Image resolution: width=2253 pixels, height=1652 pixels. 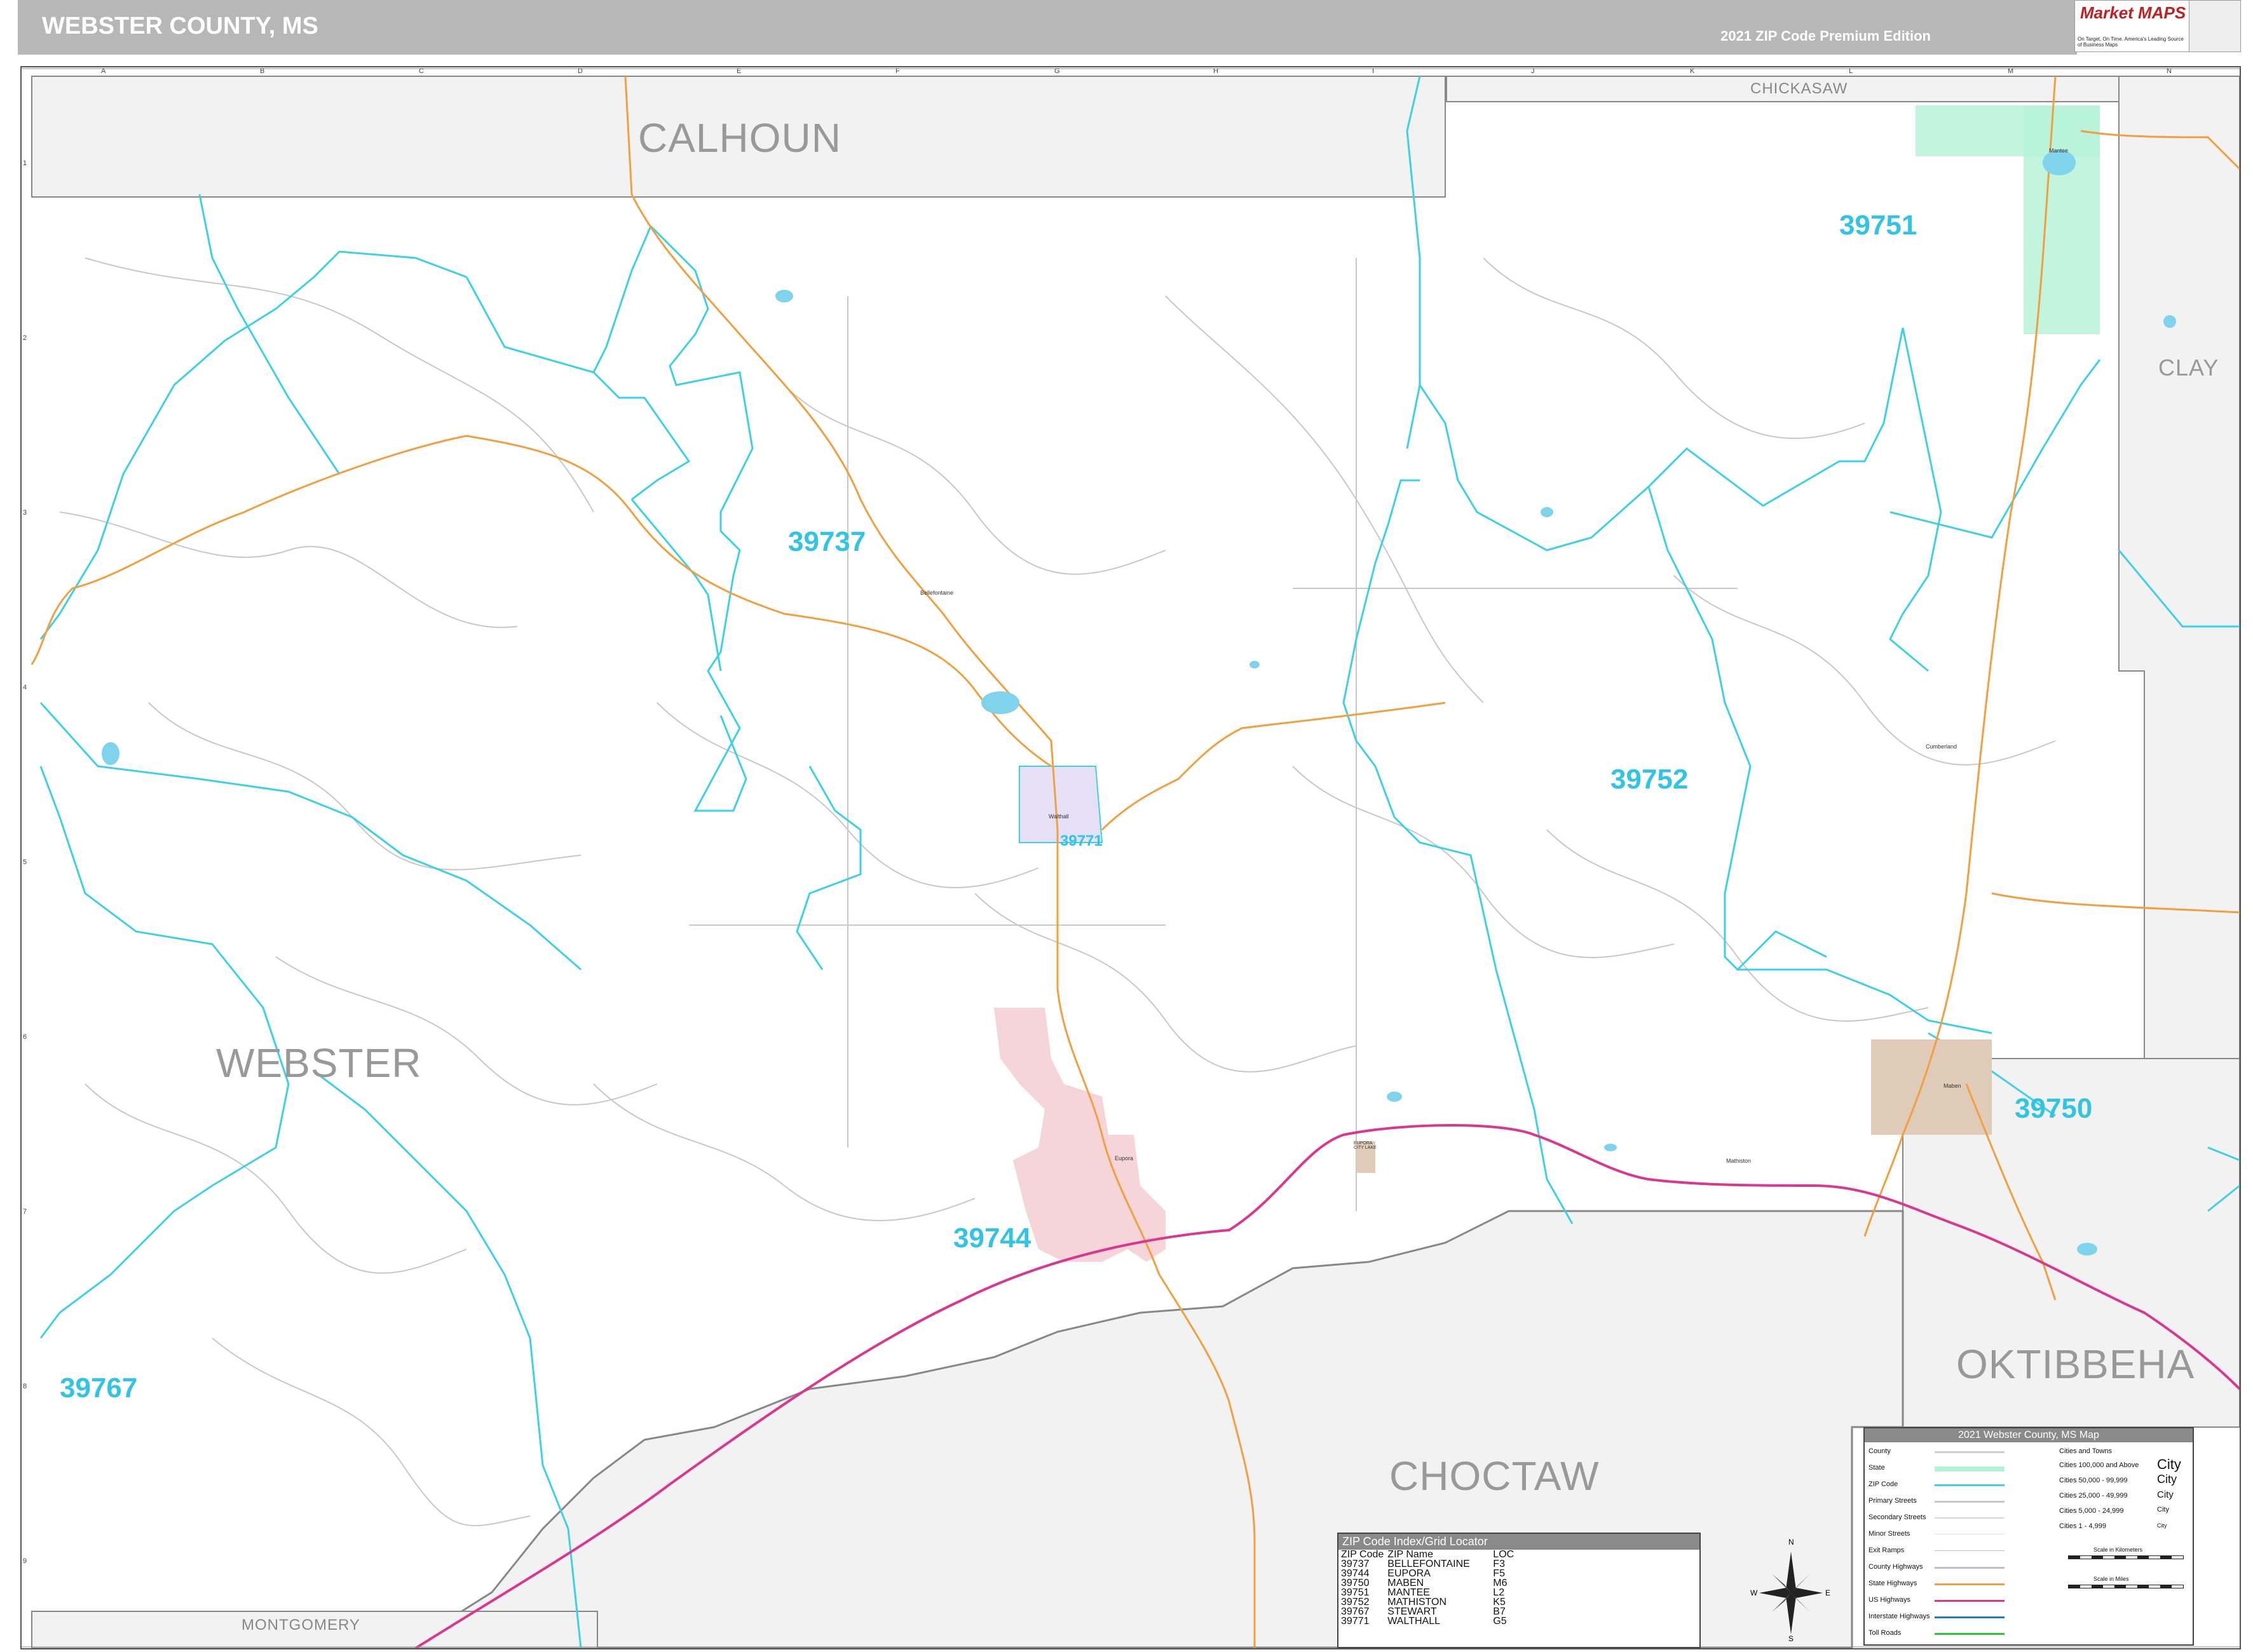 What do you see at coordinates (2165, 1494) in the screenshot?
I see `legend-city-sym-25k: City` at bounding box center [2165, 1494].